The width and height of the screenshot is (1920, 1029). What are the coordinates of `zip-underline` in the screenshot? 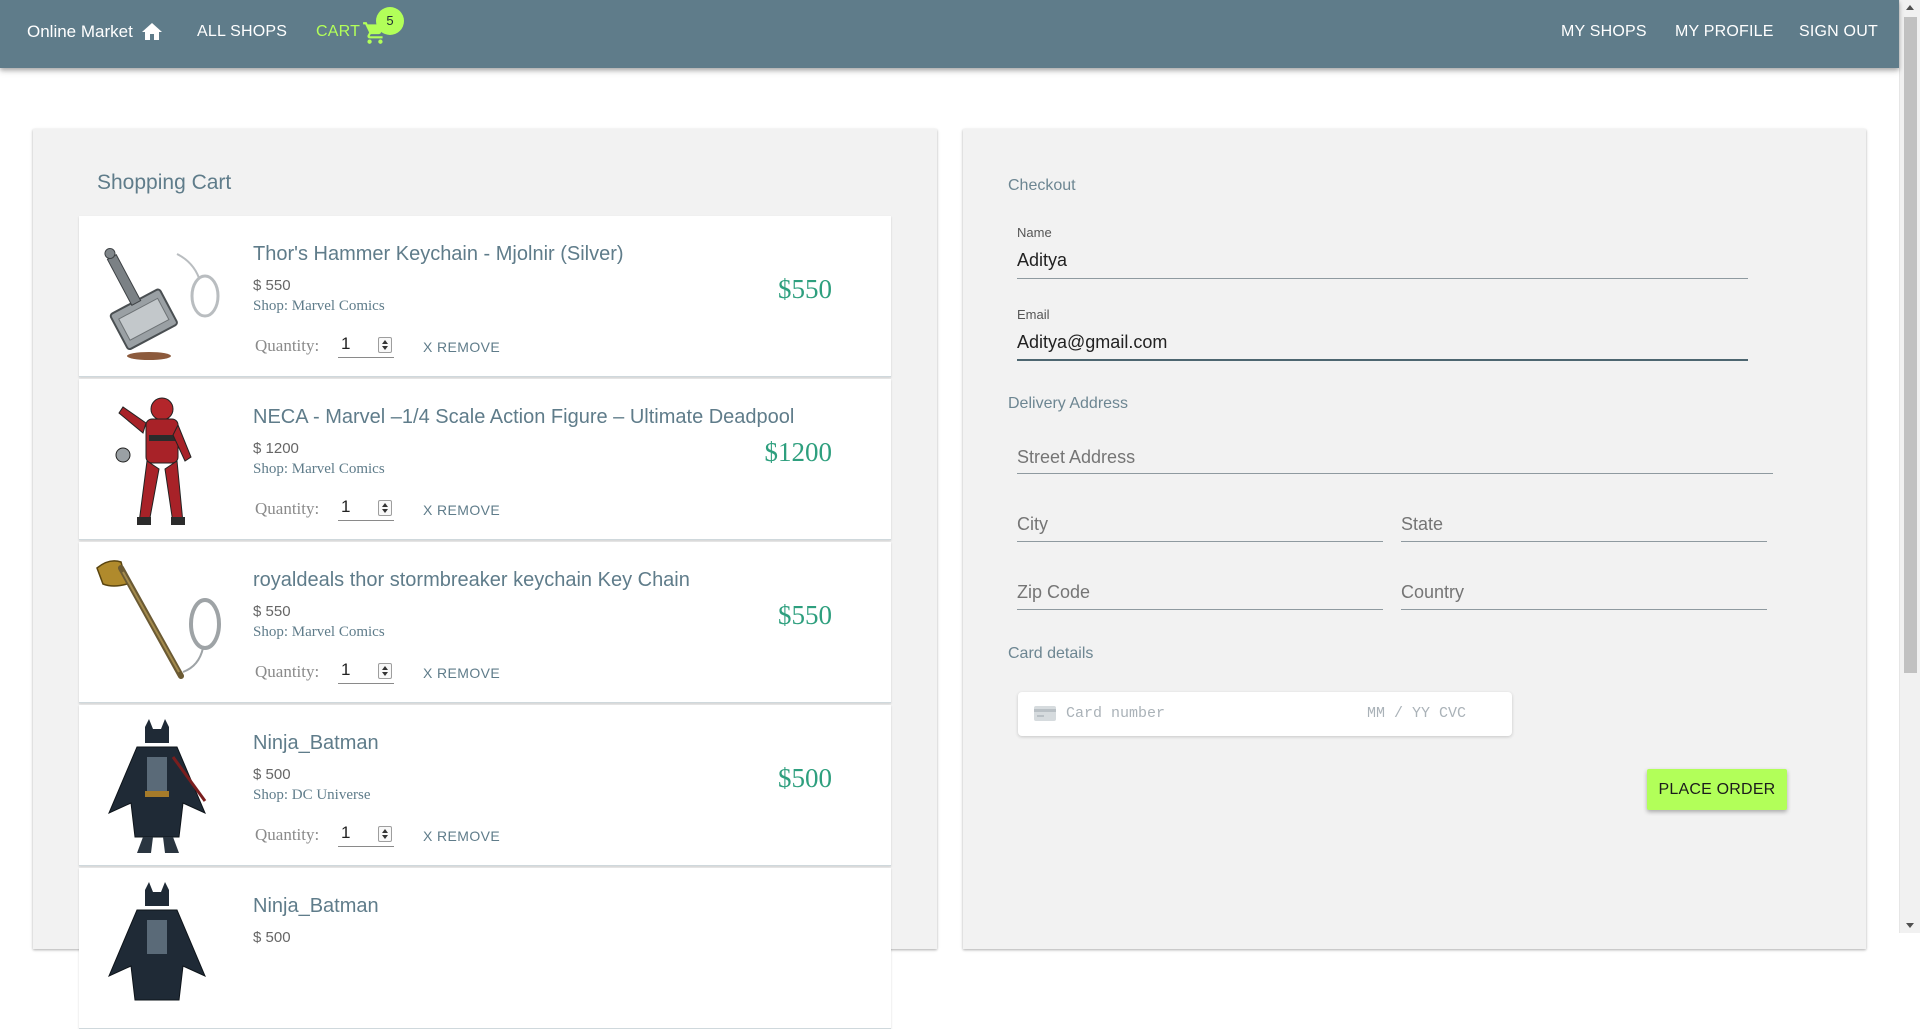 It's located at (1200, 609).